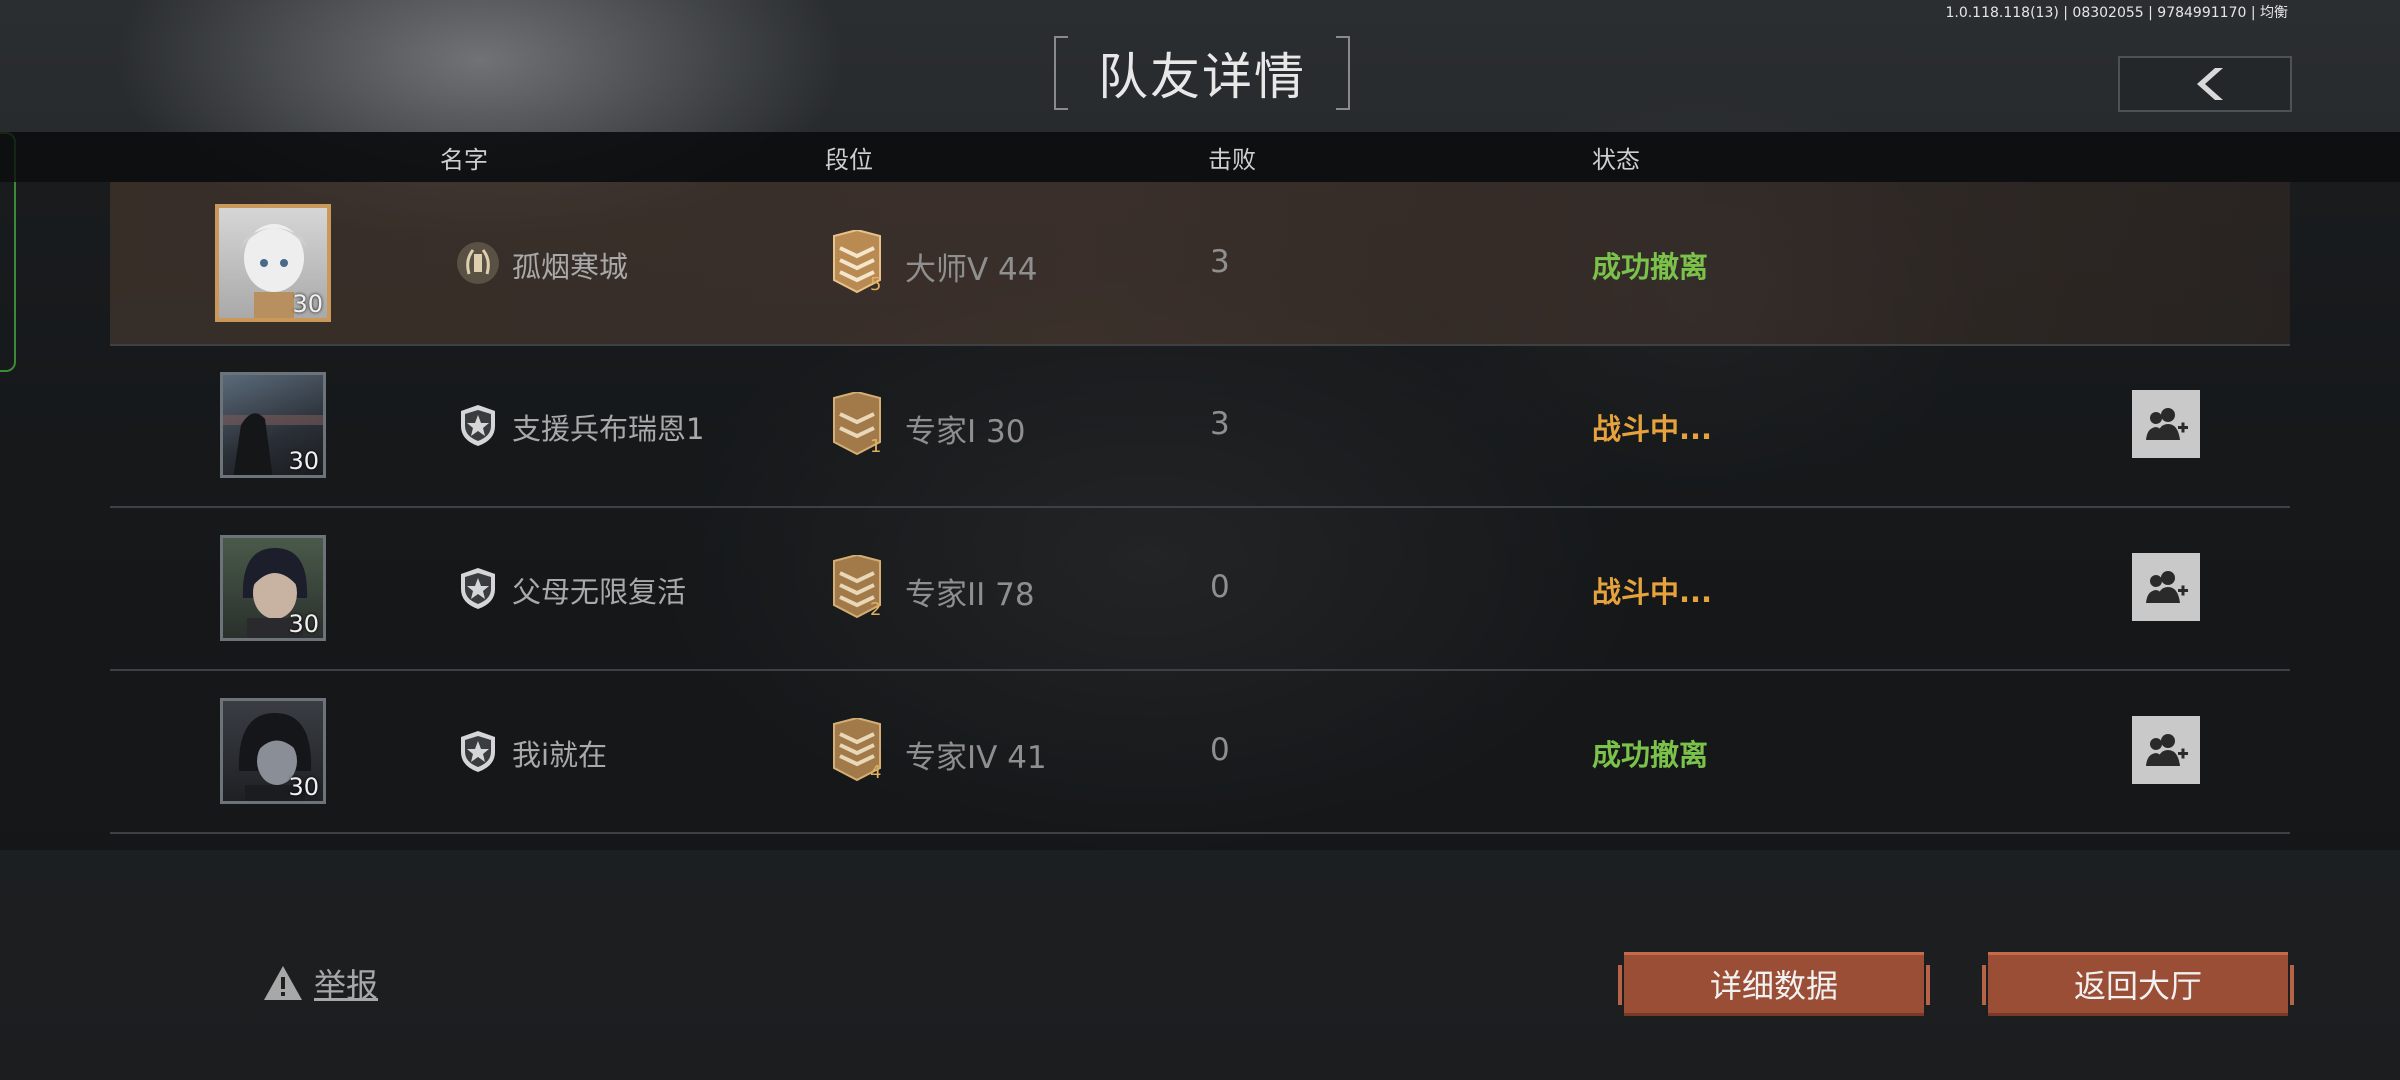  What do you see at coordinates (857, 587) in the screenshot?
I see `rank-chevron-icon: 2` at bounding box center [857, 587].